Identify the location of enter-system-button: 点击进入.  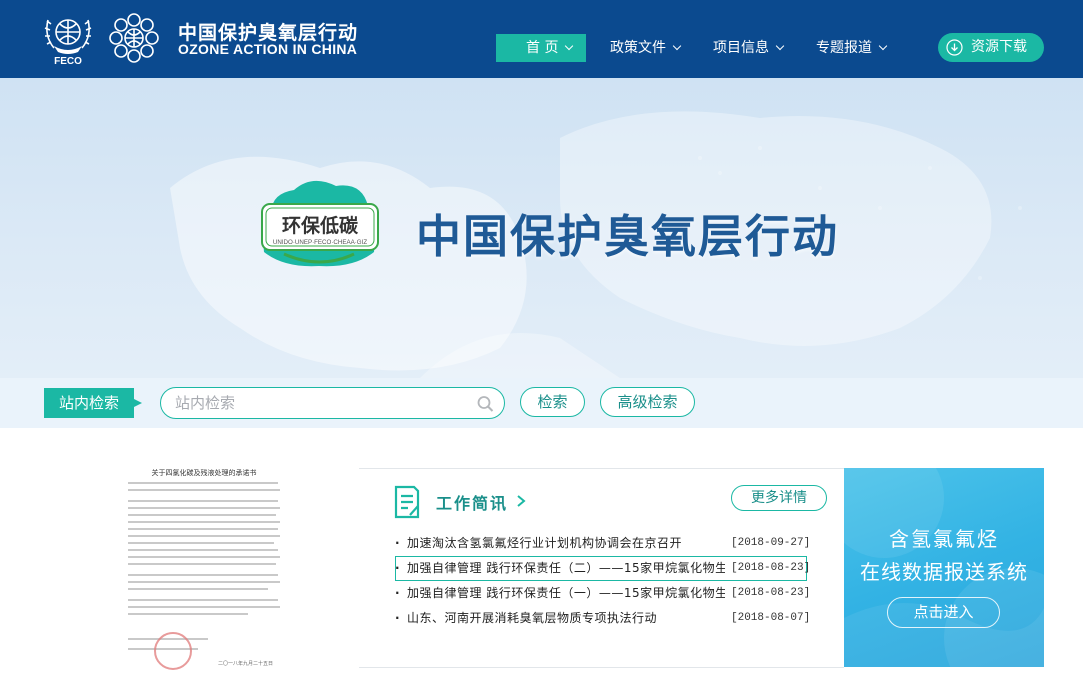
(943, 612).